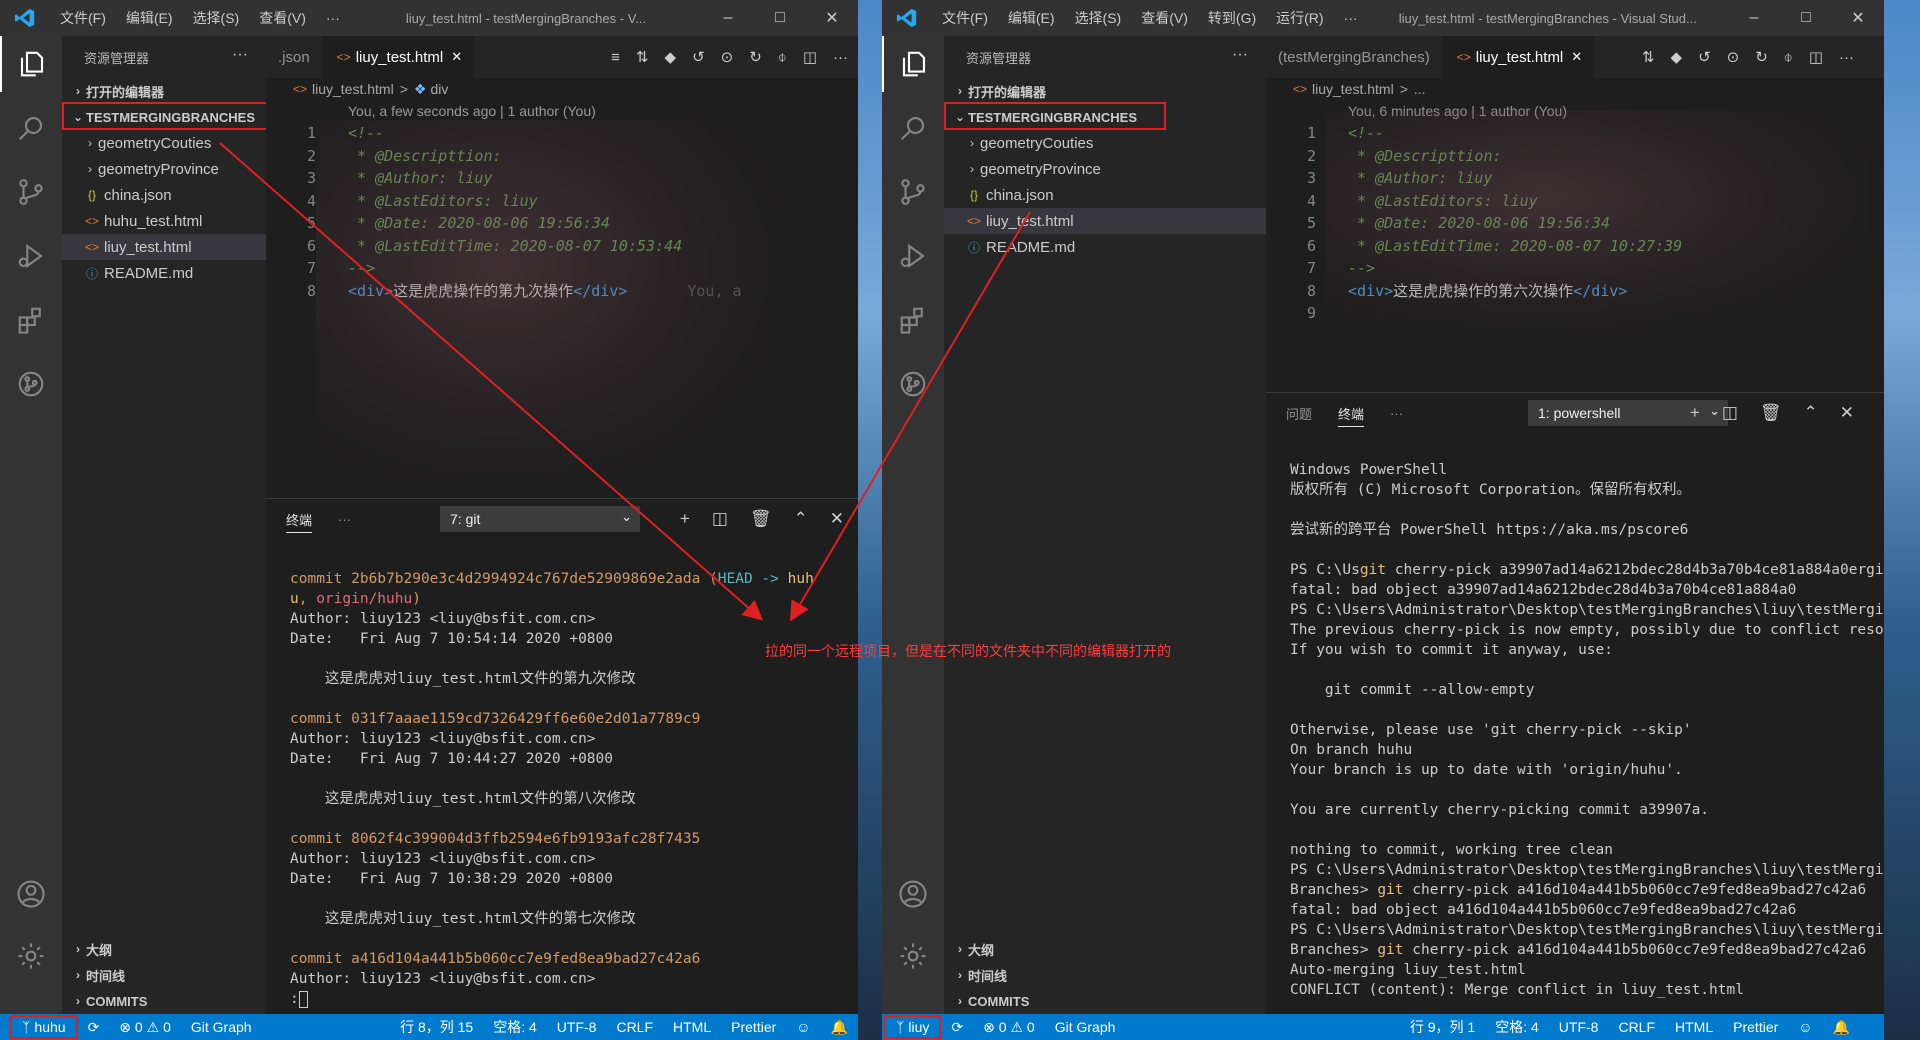 Image resolution: width=1920 pixels, height=1040 pixels. I want to click on outline-icon: ≡, so click(615, 57).